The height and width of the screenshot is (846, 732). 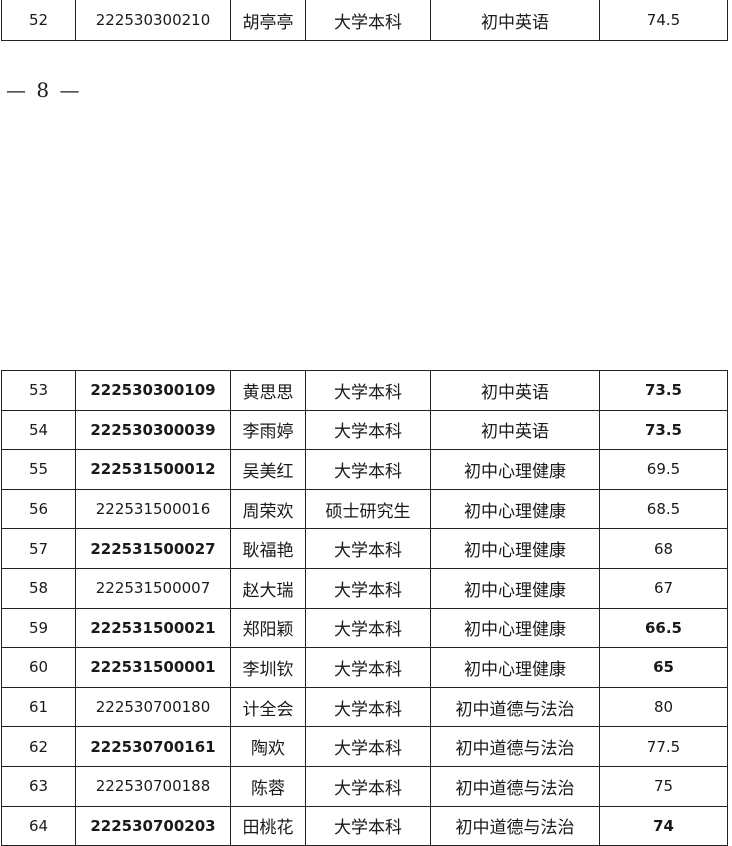 I want to click on candidate-name-cell: 胡亭亭, so click(x=268, y=20).